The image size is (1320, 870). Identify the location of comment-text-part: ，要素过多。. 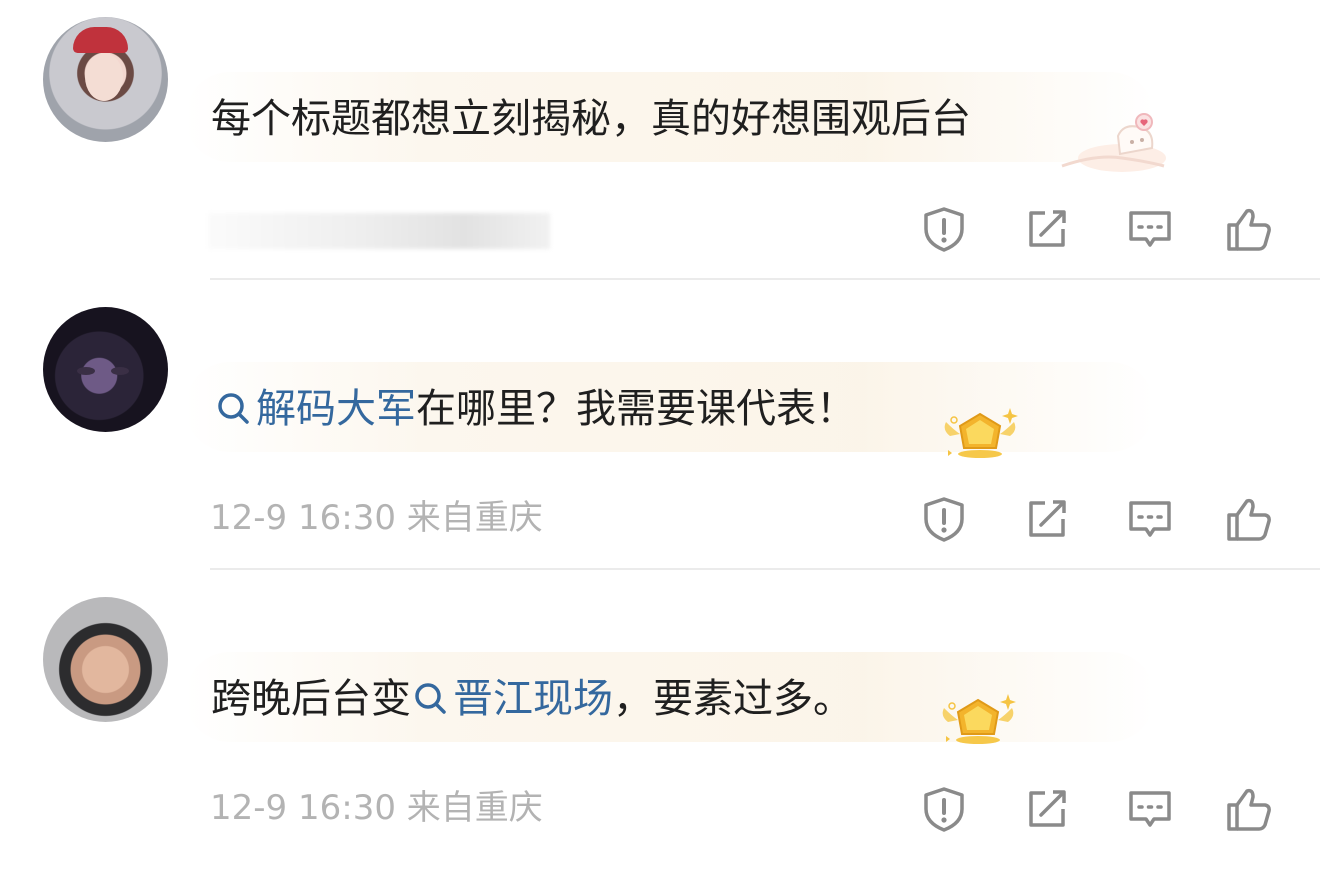
(733, 699).